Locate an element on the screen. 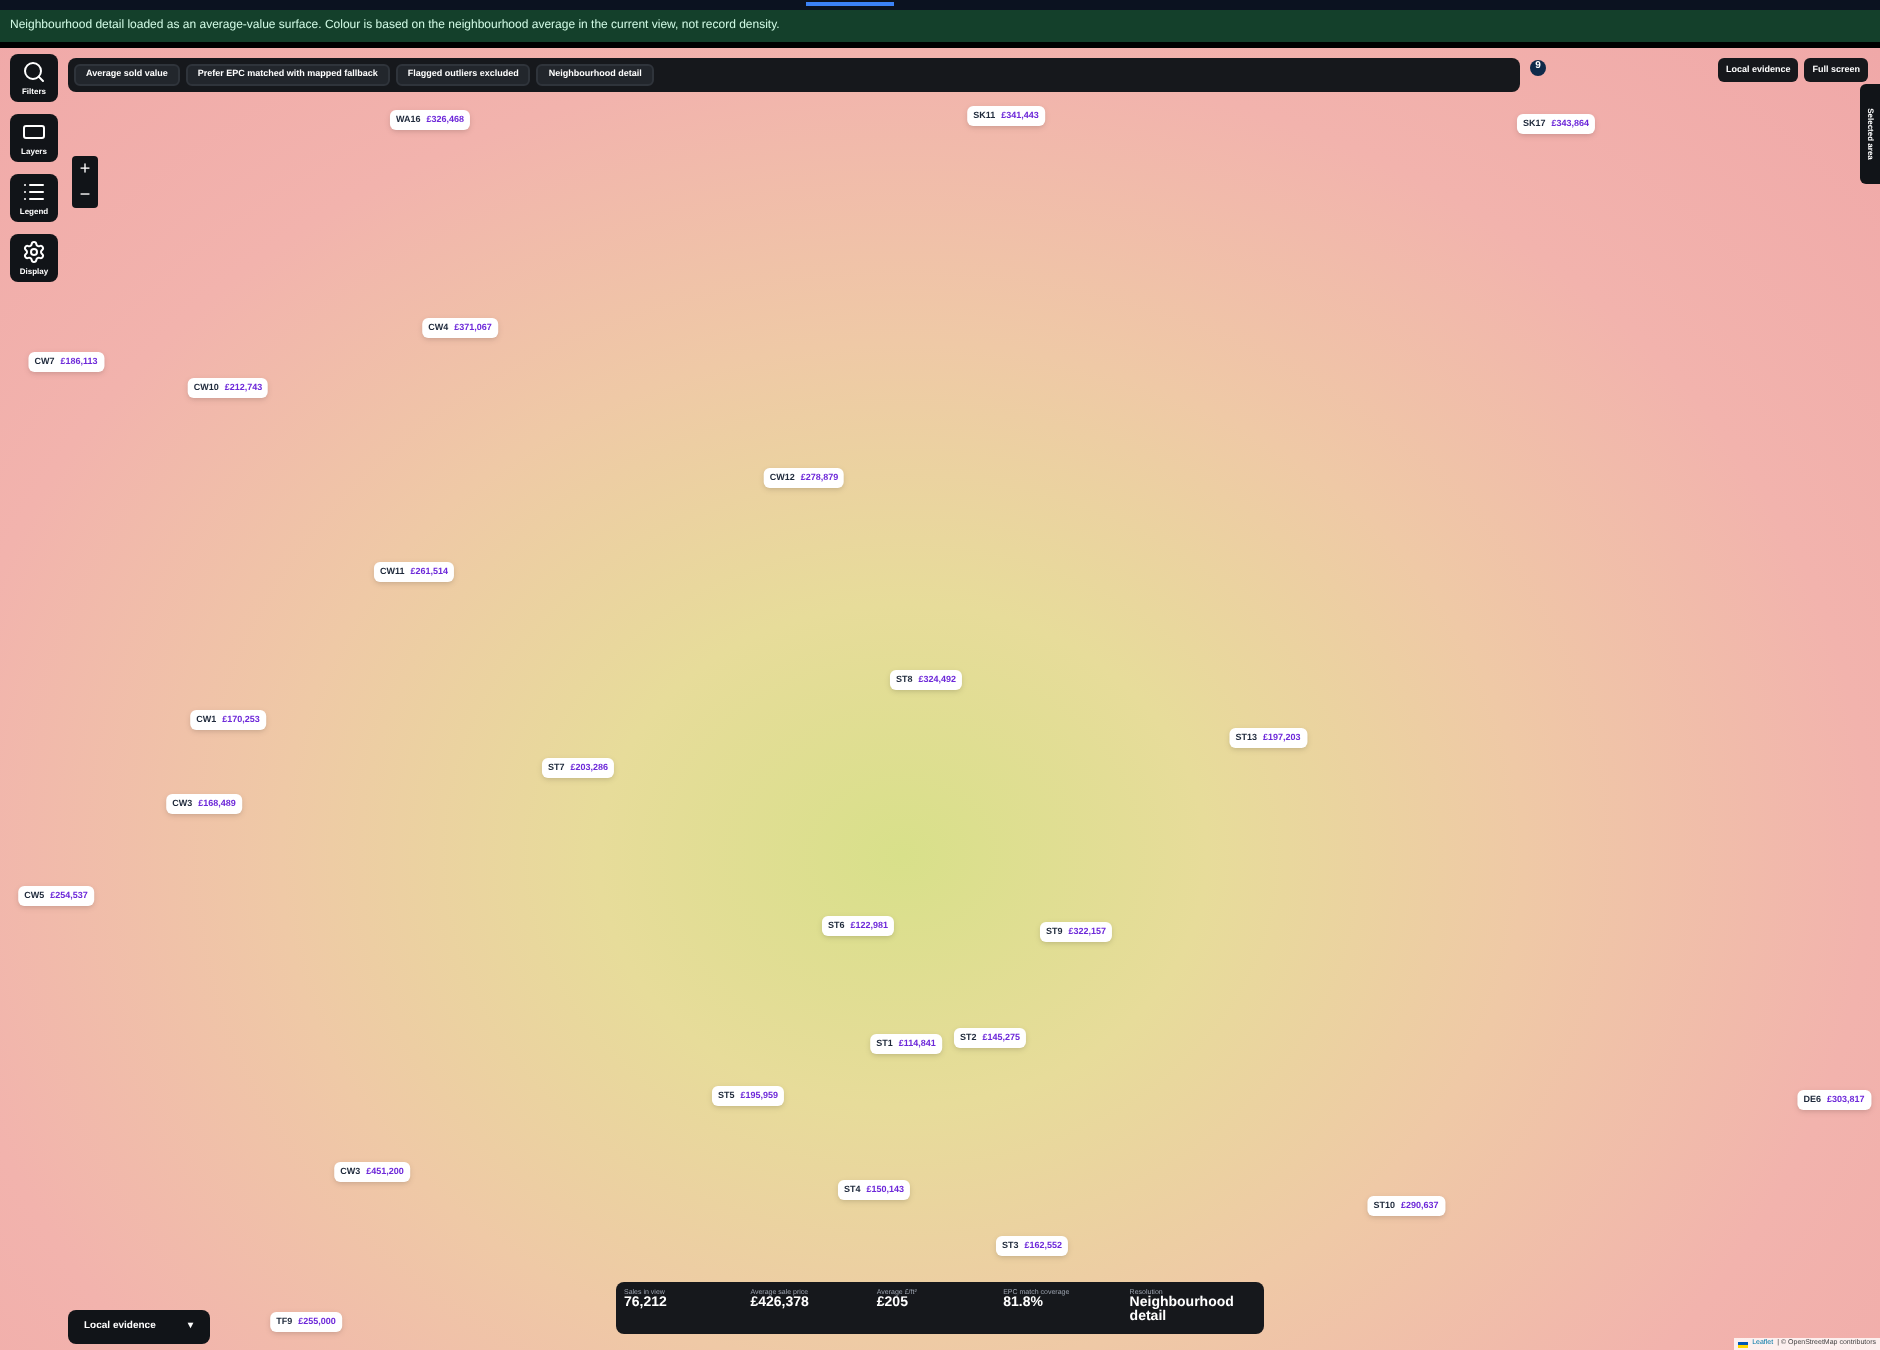 Image resolution: width=1880 pixels, height=1350 pixels. zoom-in-button: + is located at coordinates (85, 169).